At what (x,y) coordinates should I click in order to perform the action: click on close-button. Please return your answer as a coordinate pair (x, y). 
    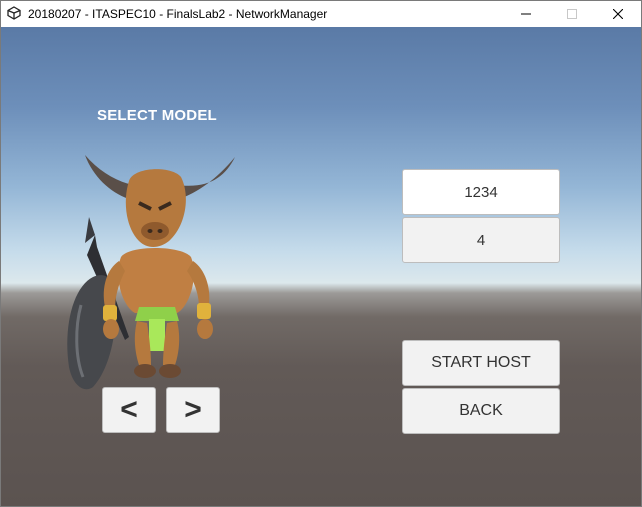
    Looking at the image, I should click on (618, 14).